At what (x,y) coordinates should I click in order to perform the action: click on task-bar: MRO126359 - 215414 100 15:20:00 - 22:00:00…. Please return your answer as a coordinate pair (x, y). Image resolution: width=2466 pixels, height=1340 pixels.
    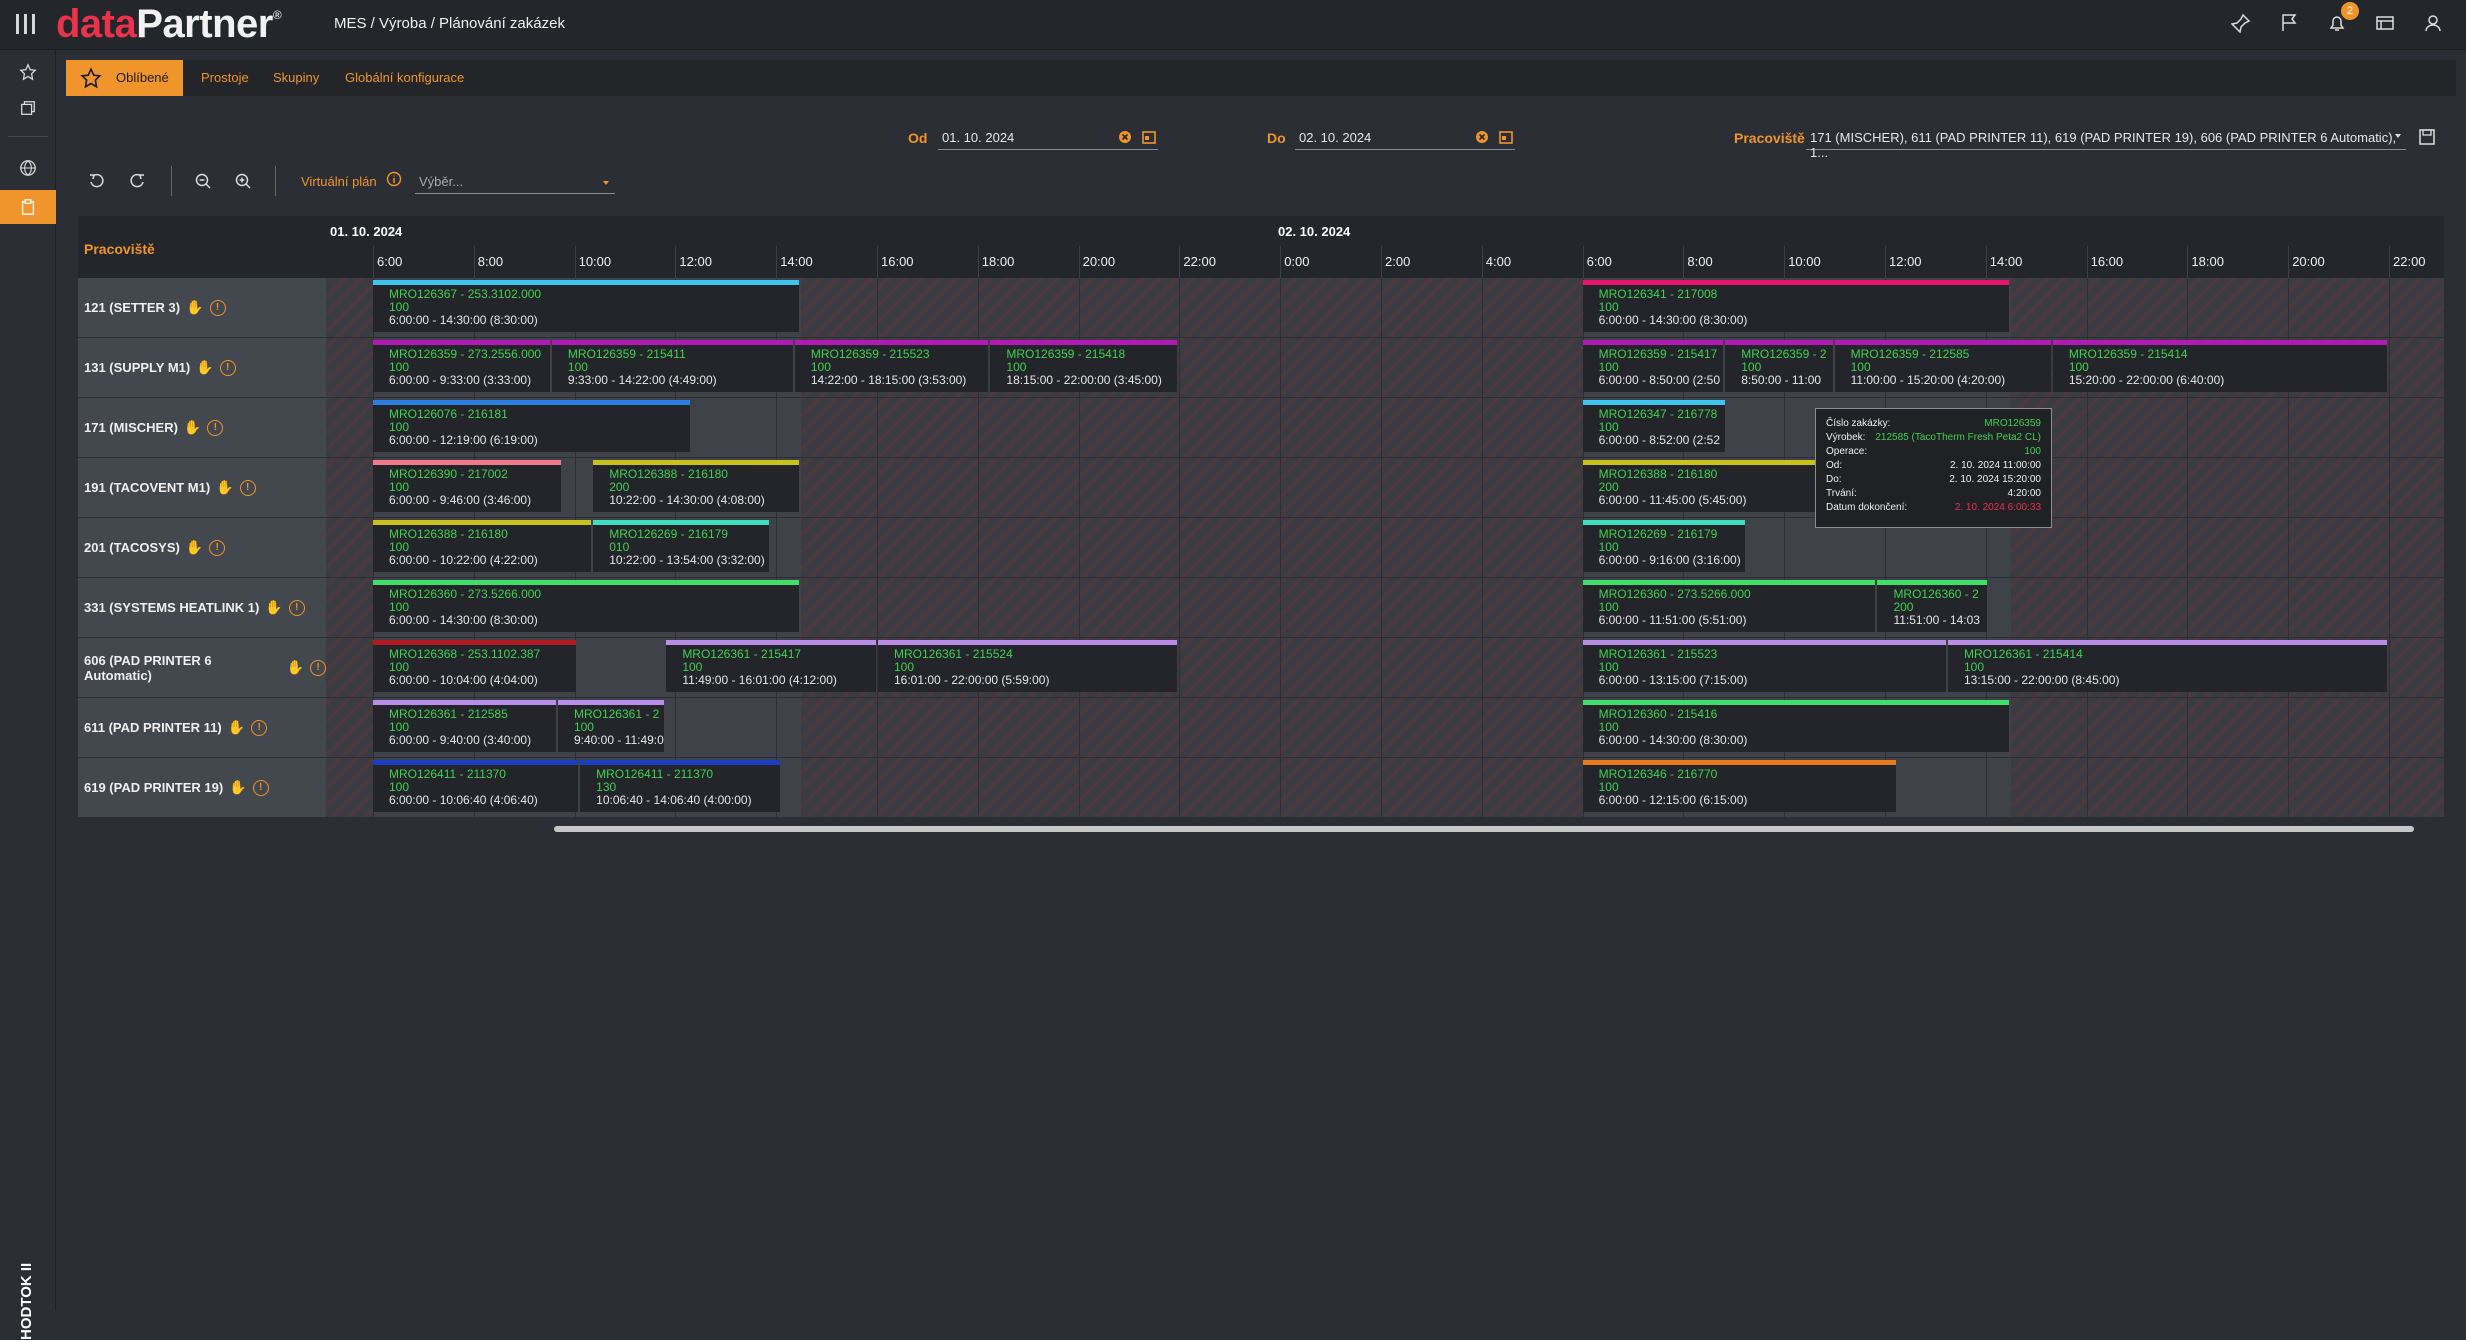
    Looking at the image, I should click on (2219, 366).